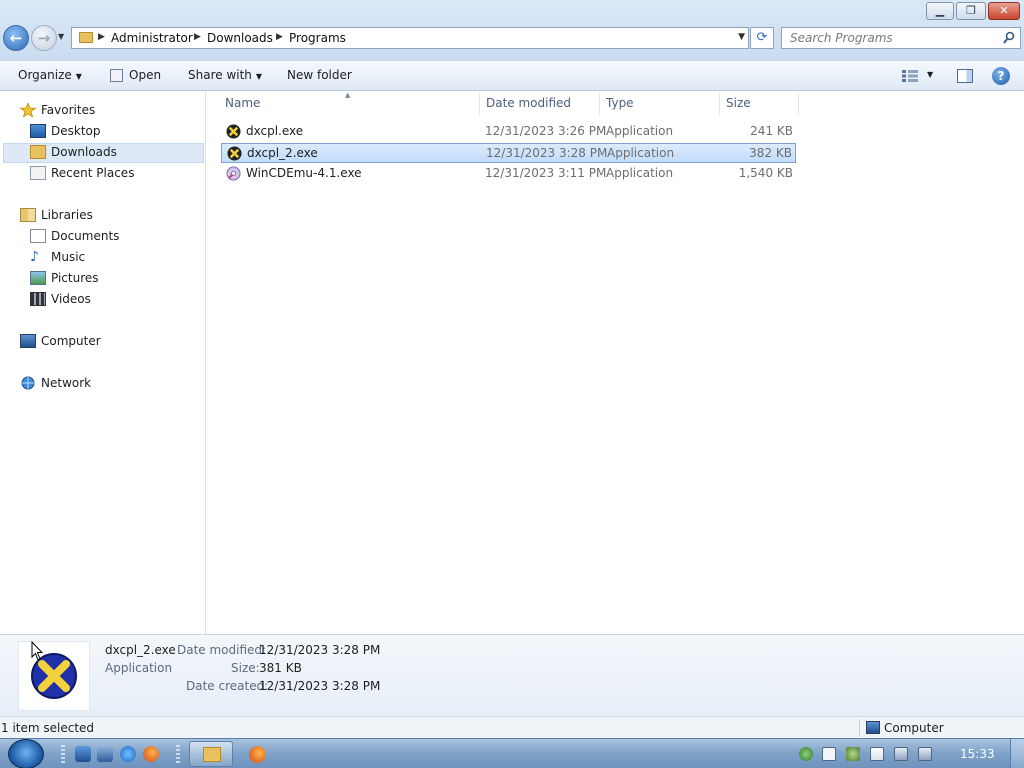 The height and width of the screenshot is (768, 1024). What do you see at coordinates (86, 37) in the screenshot?
I see `folder-icon` at bounding box center [86, 37].